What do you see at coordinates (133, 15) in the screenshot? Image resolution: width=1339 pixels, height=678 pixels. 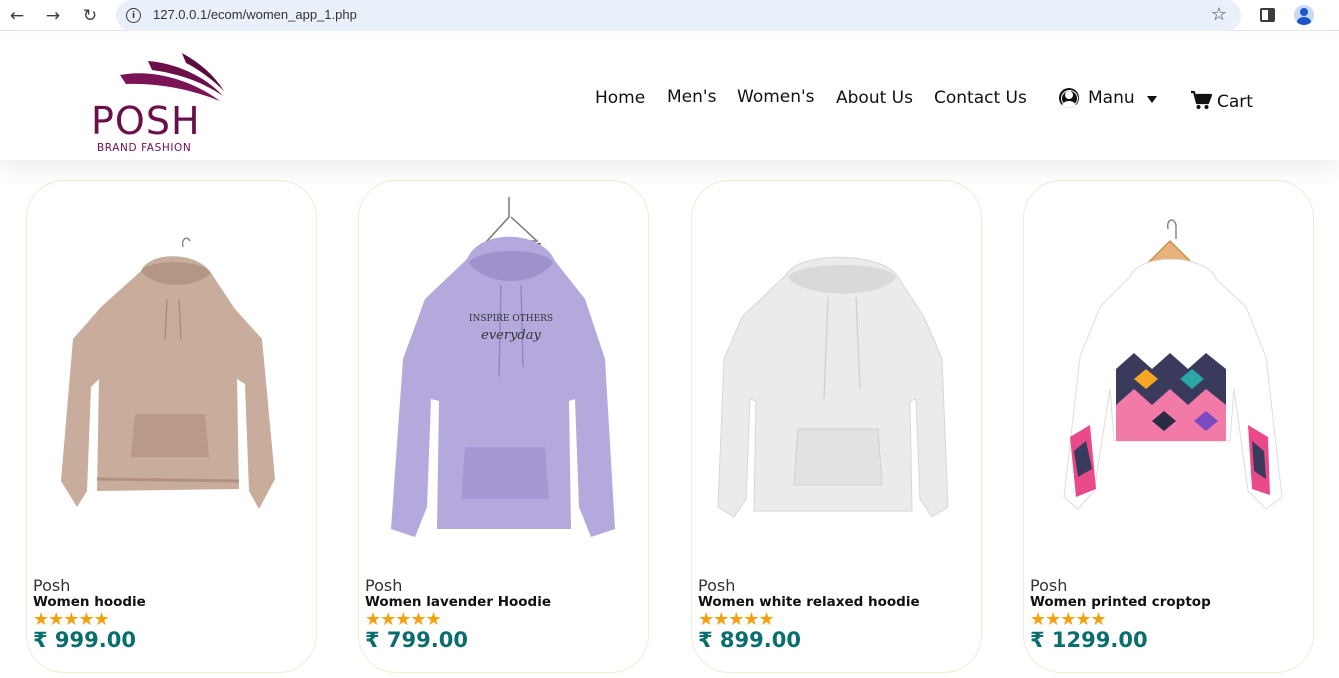 I see `site-info-icon: i` at bounding box center [133, 15].